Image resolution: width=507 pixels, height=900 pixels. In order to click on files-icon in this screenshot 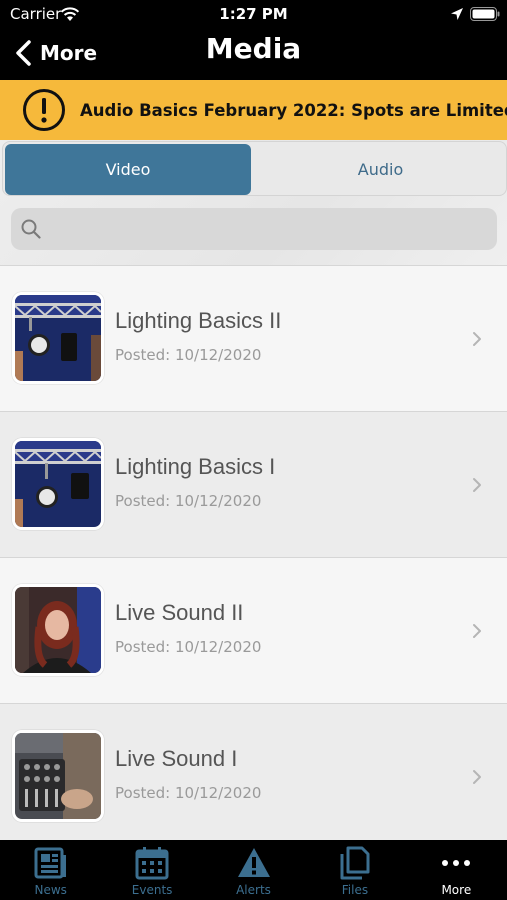, I will do `click(355, 863)`.